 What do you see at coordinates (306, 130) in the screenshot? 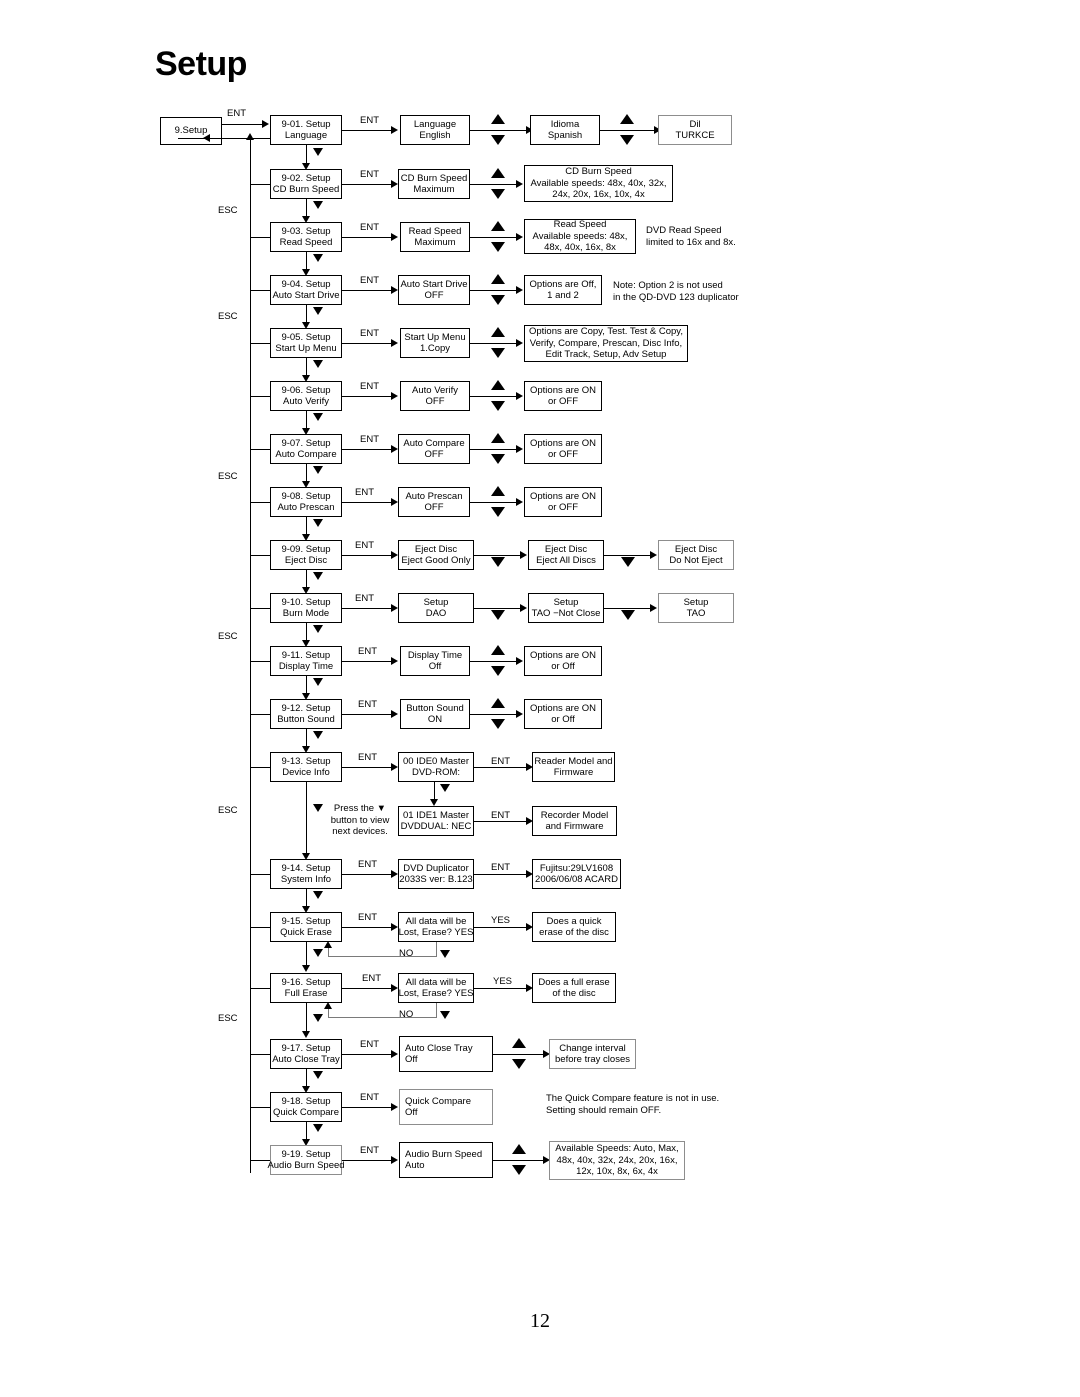
I see `menu-box-901: 9-01. Setup Language` at bounding box center [306, 130].